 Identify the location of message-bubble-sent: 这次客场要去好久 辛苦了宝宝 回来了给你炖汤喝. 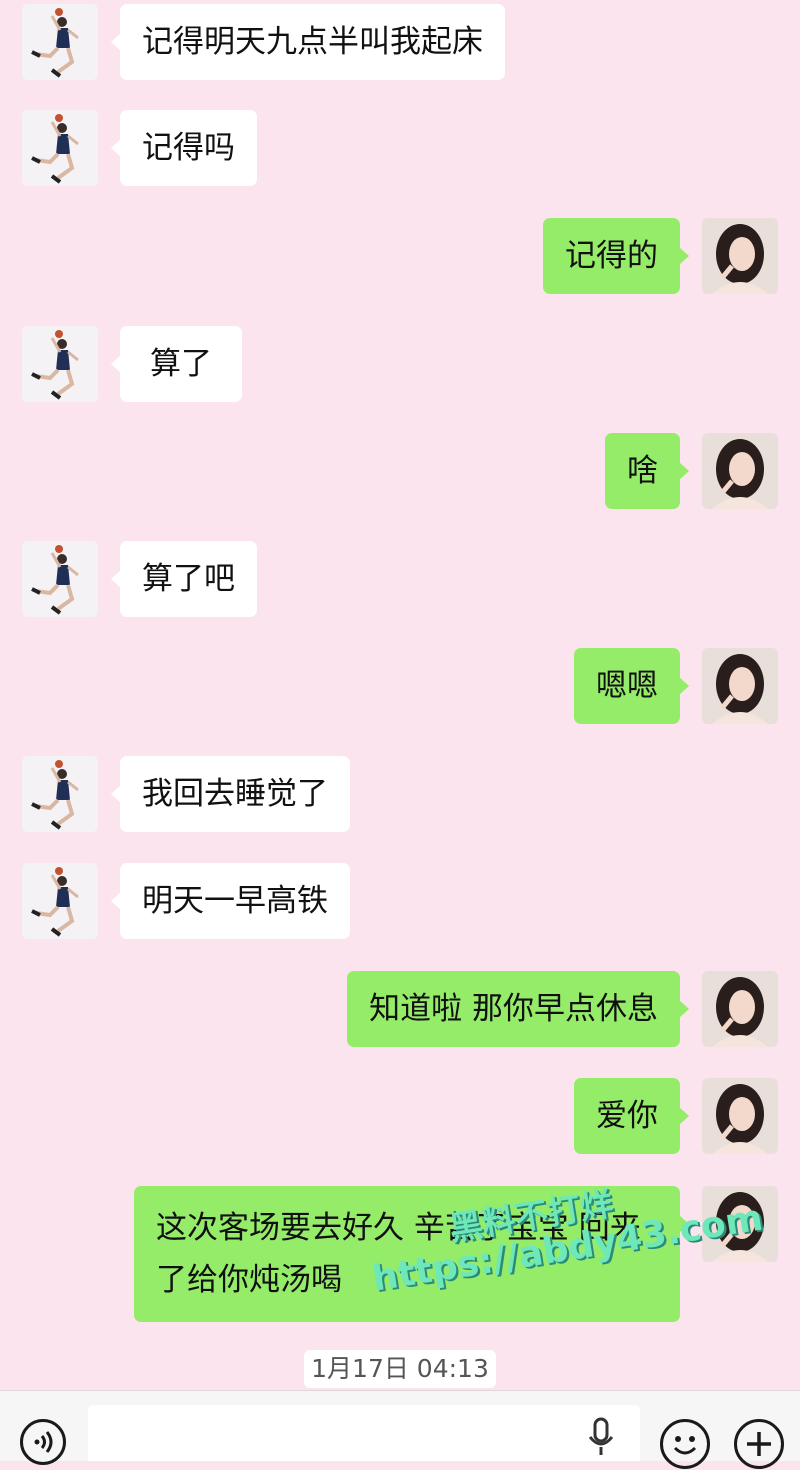
(411, 1254).